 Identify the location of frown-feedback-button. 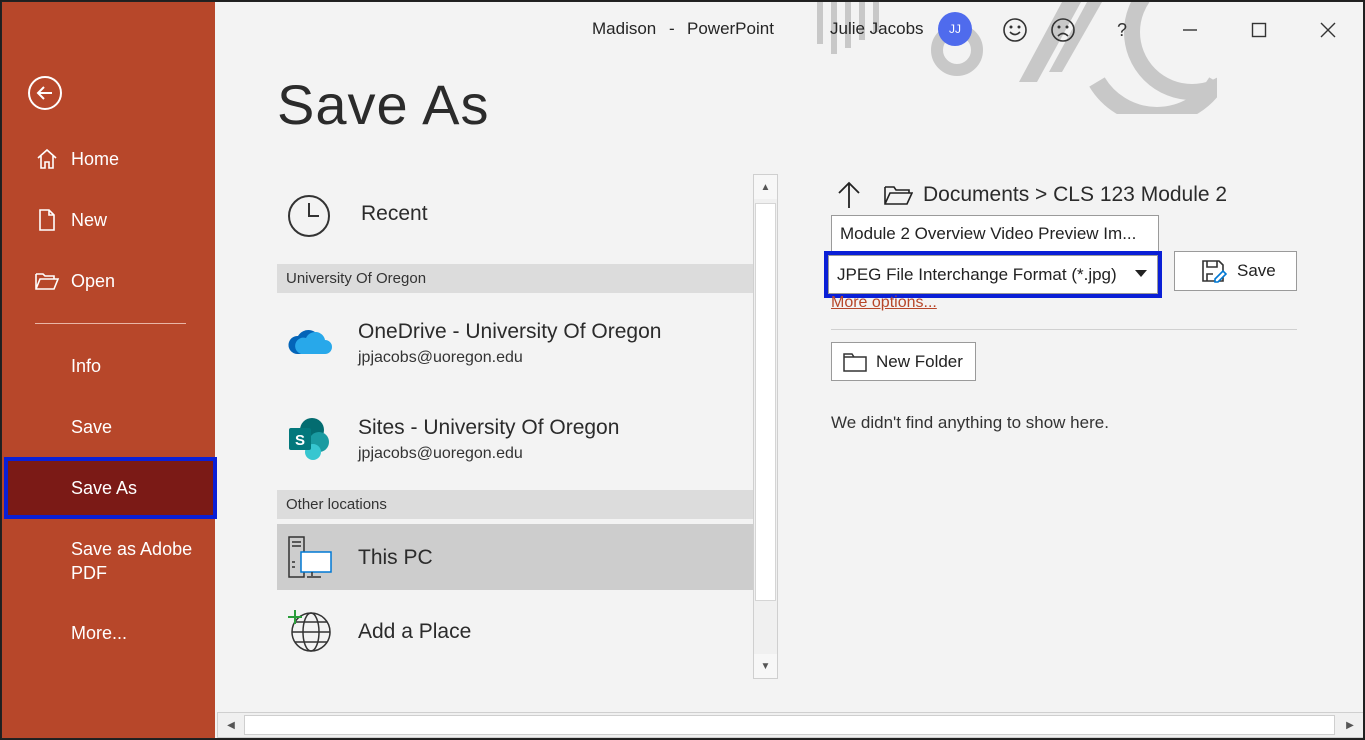
(1063, 30).